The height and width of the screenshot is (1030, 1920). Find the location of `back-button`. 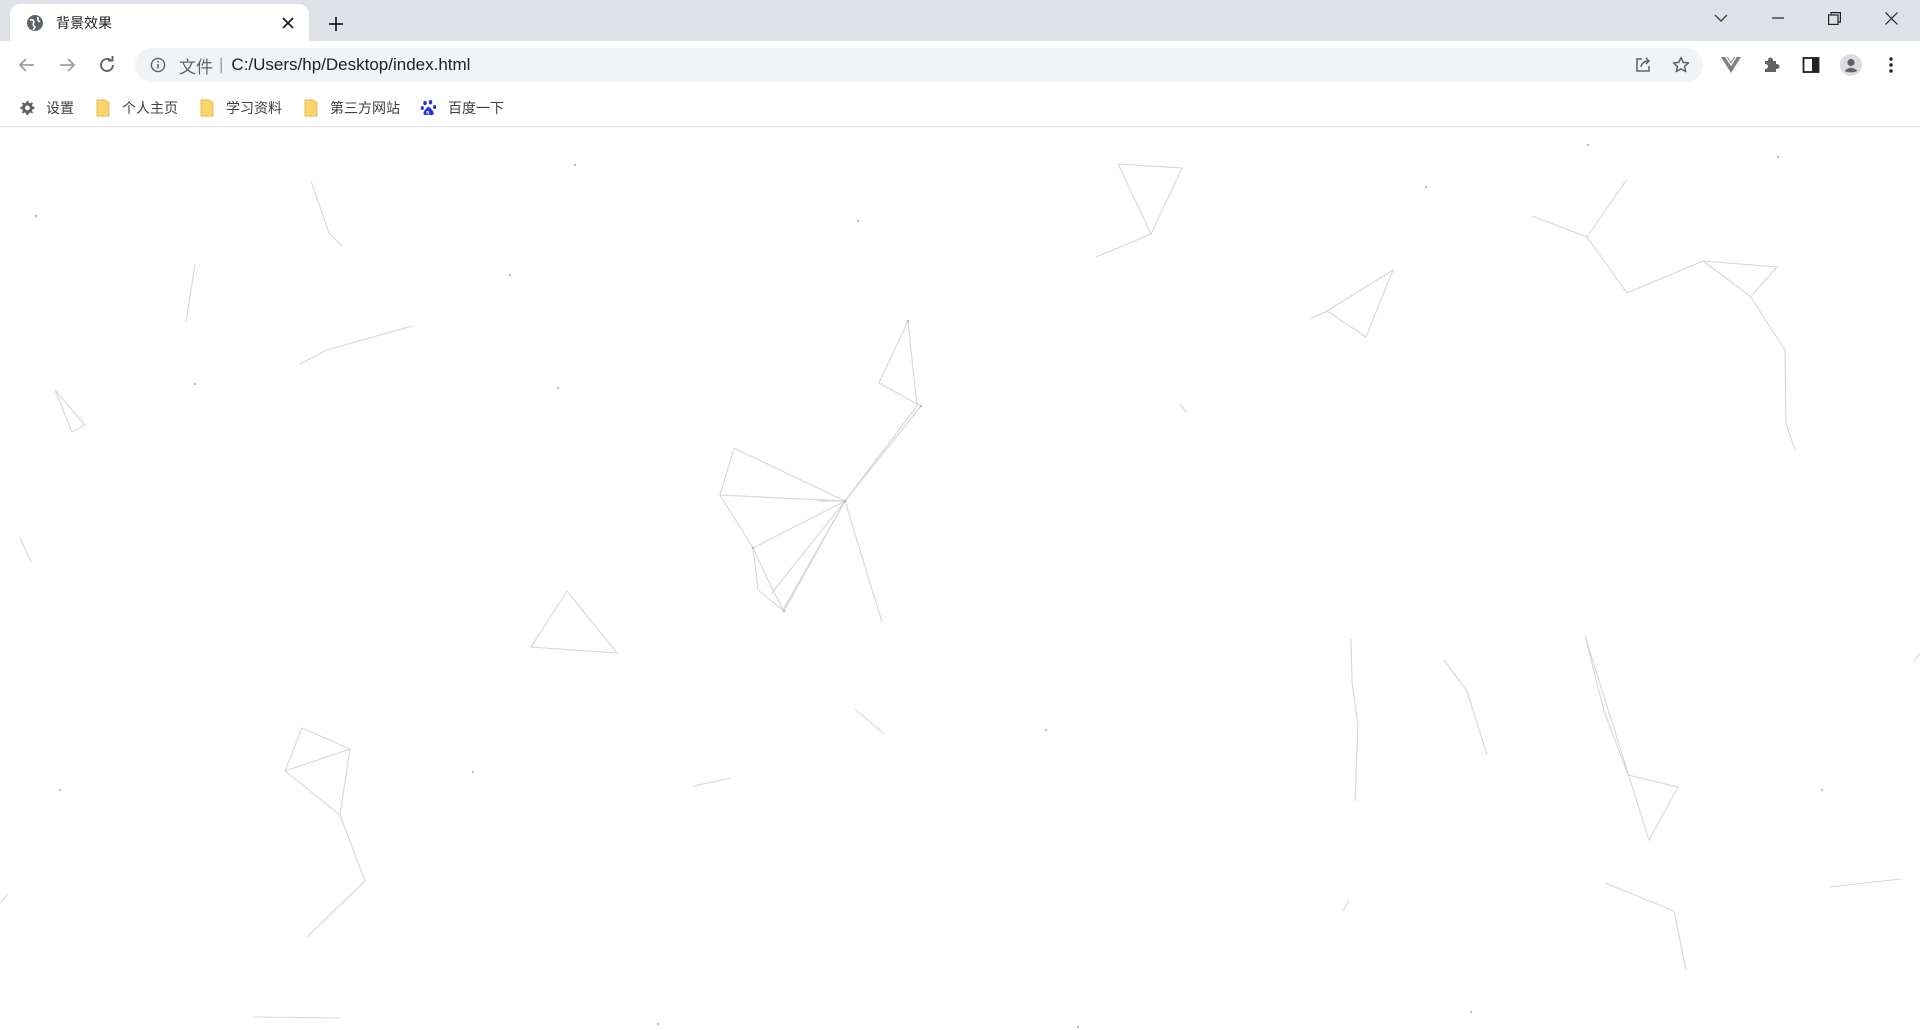

back-button is located at coordinates (27, 65).